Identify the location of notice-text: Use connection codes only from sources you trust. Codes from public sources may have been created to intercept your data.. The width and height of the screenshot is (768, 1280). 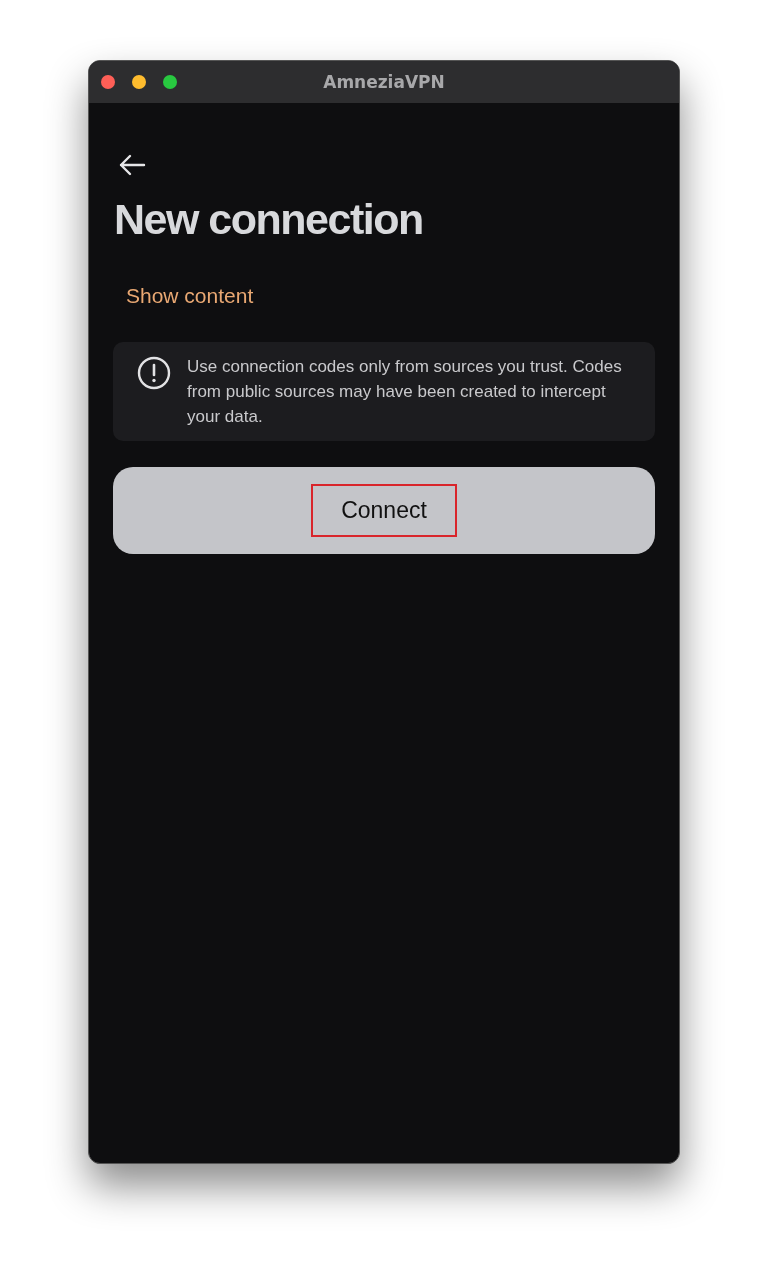
(405, 392).